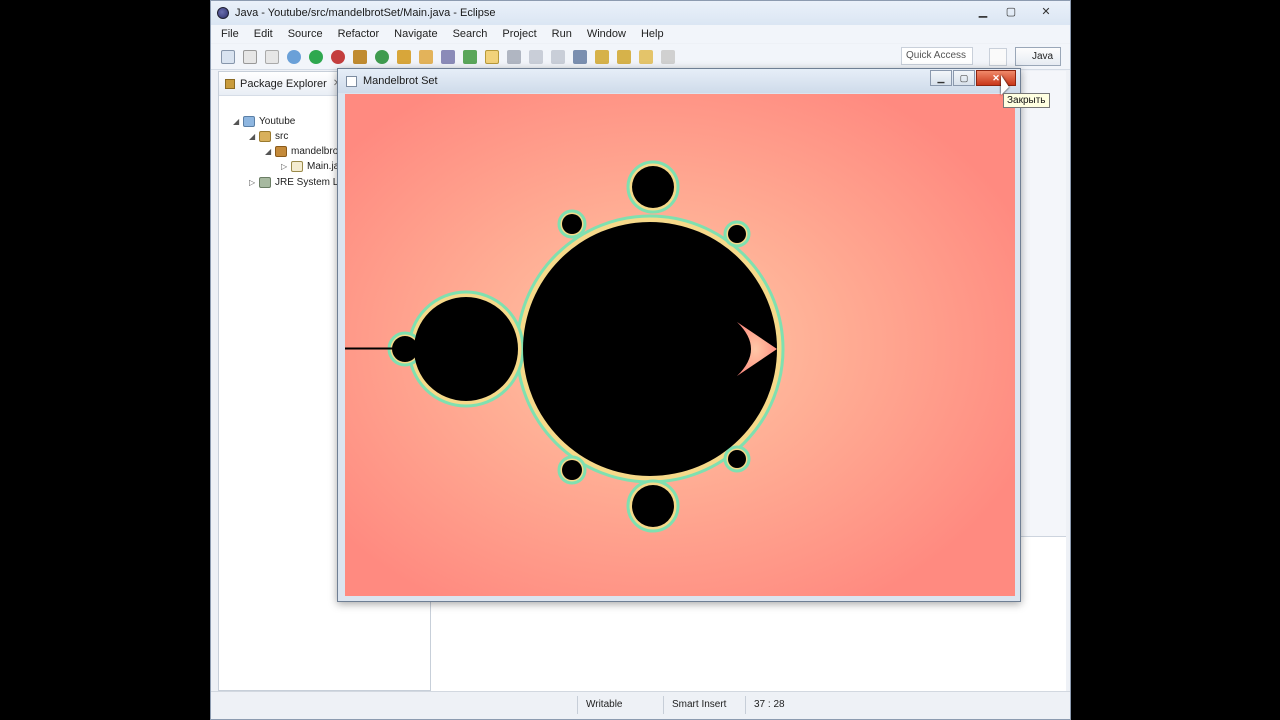  I want to click on run-icon, so click(316, 56).